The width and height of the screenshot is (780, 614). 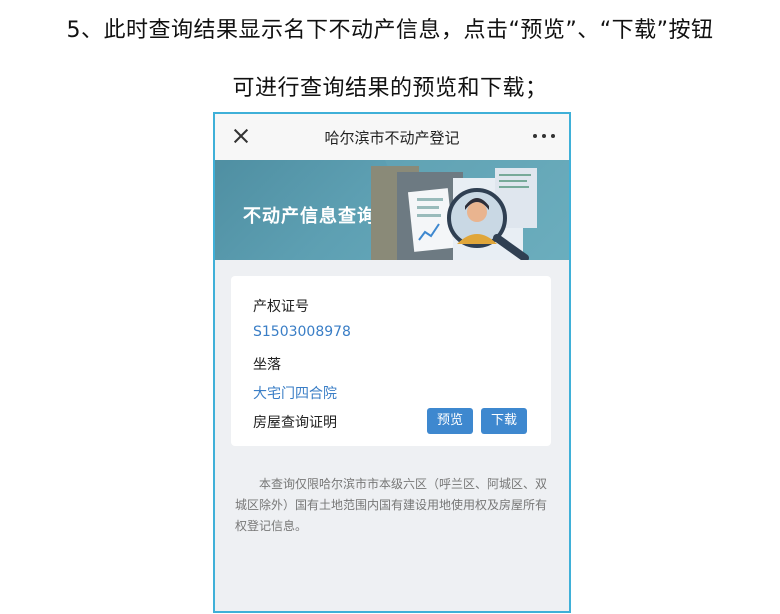 I want to click on proof-label: 房屋查询证明, so click(x=295, y=423).